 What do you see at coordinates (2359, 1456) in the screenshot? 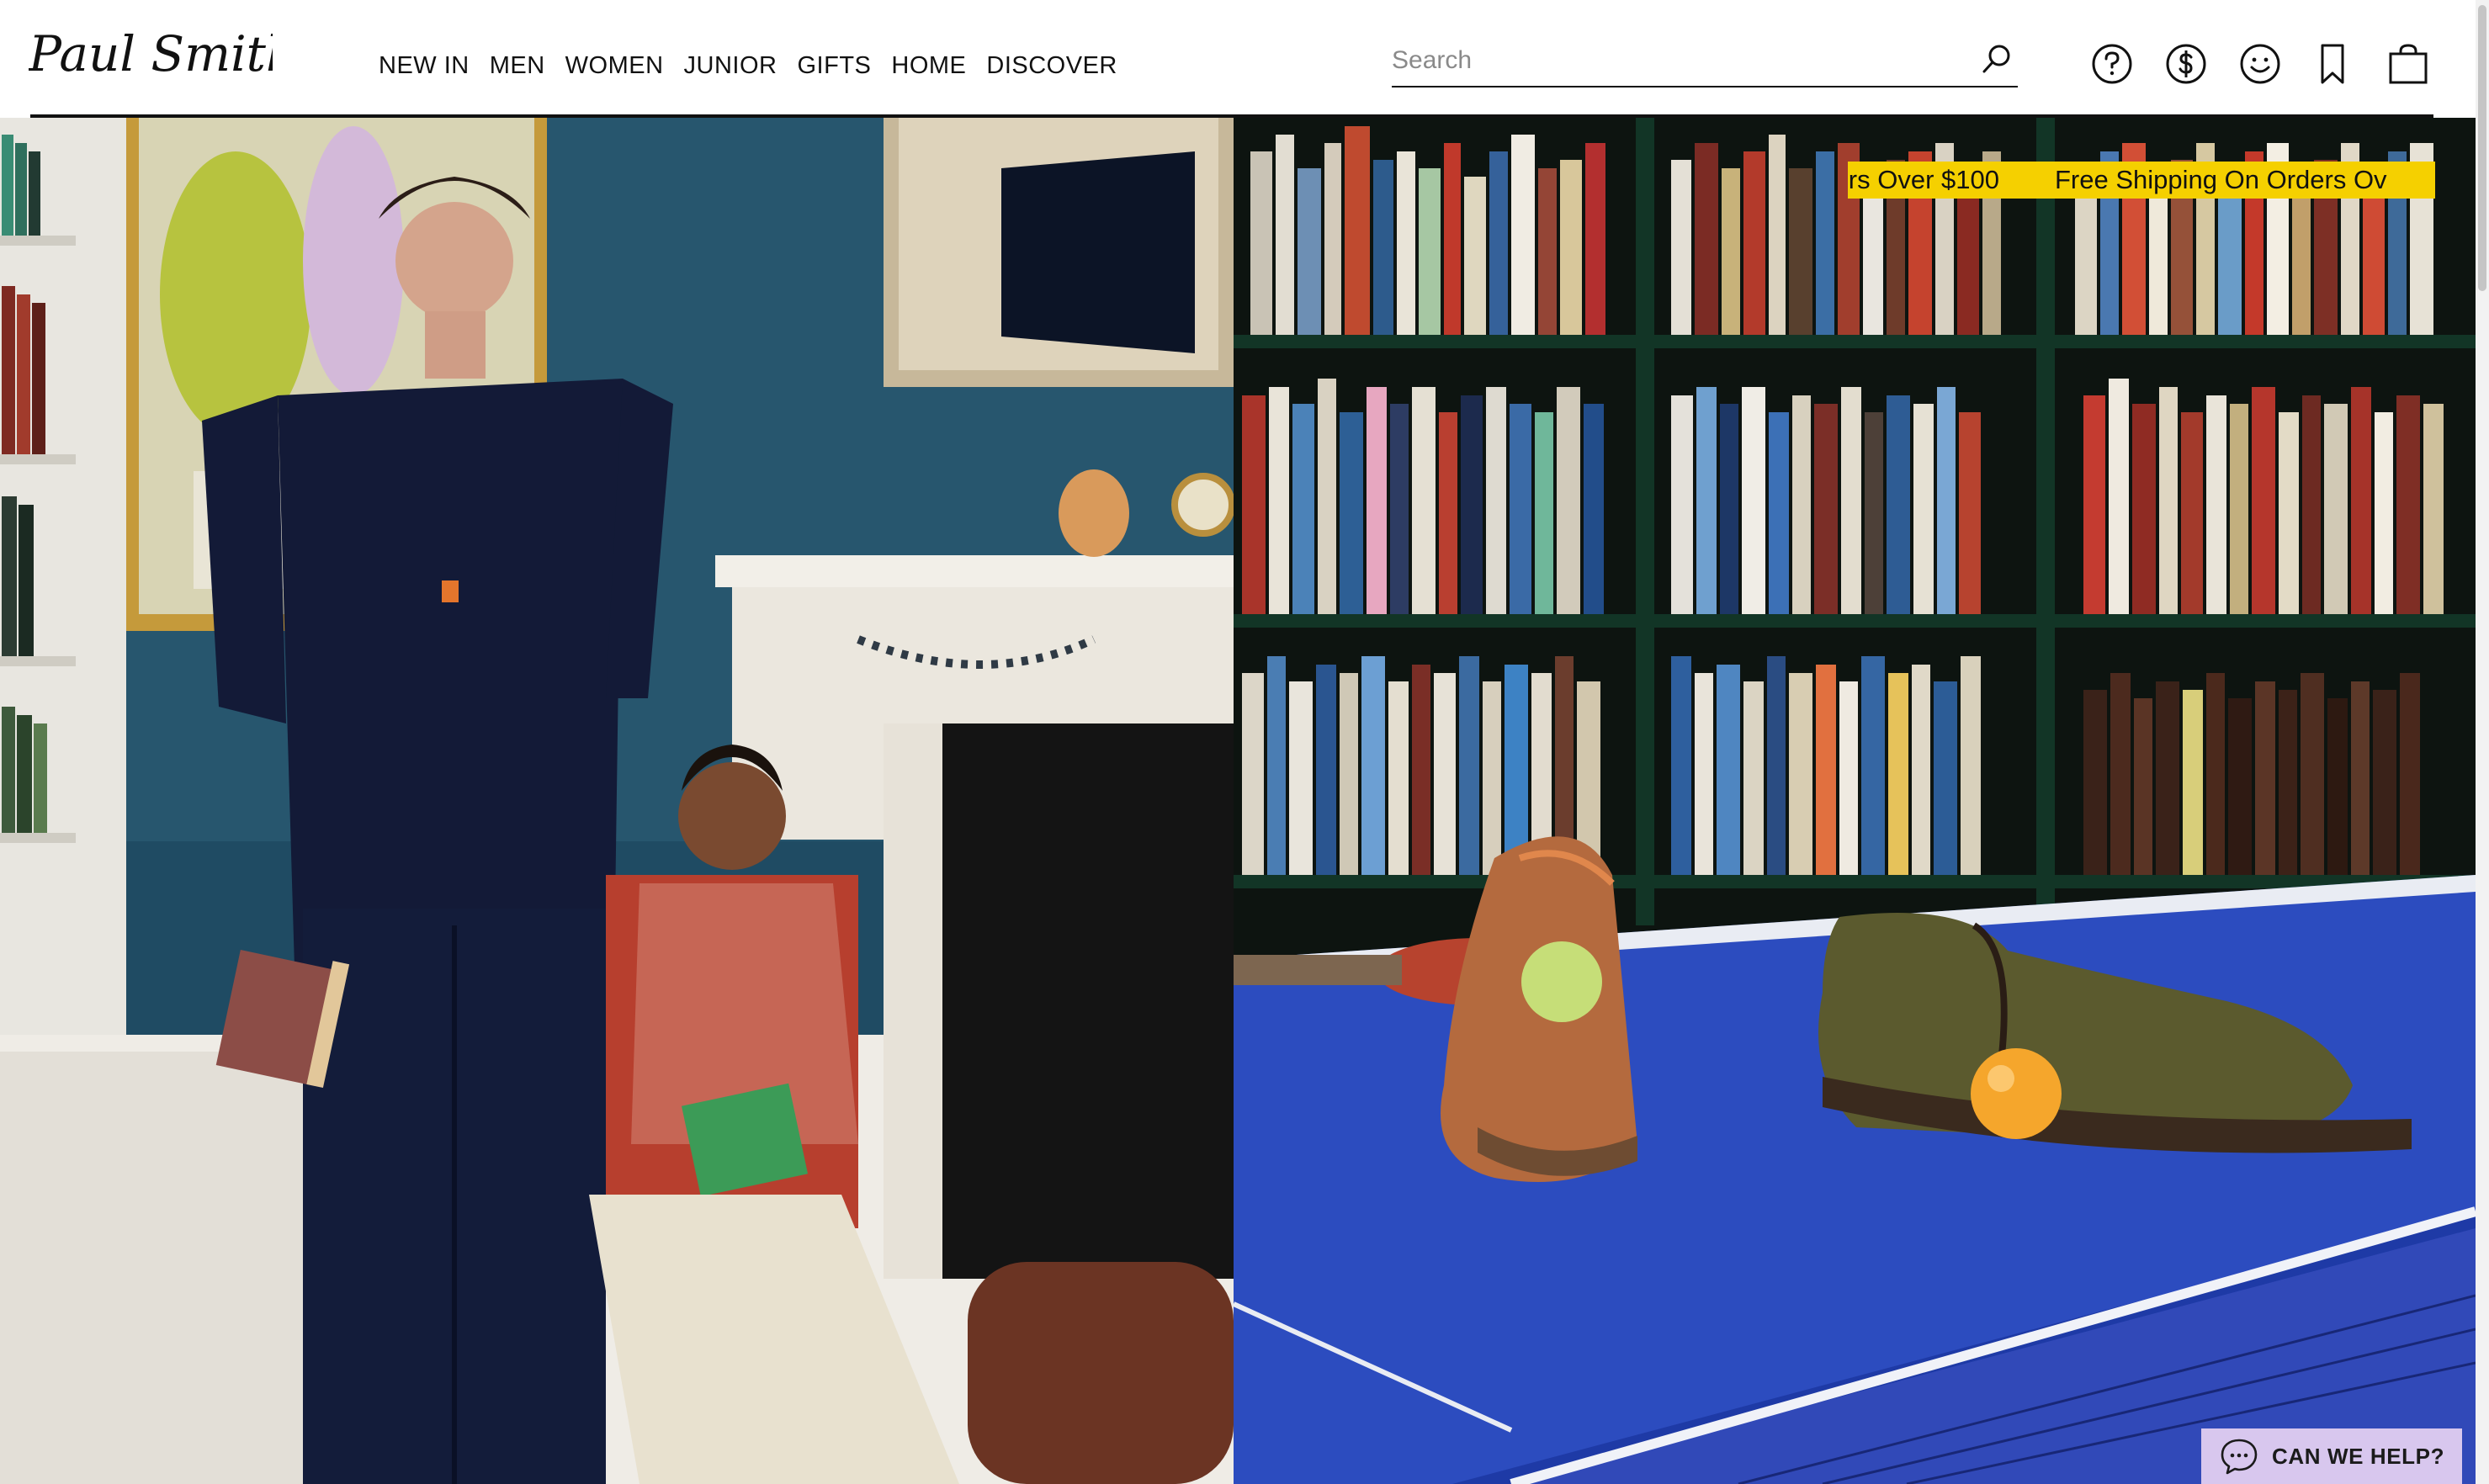
I see `chat-help-label: CAN WE HELP?` at bounding box center [2359, 1456].